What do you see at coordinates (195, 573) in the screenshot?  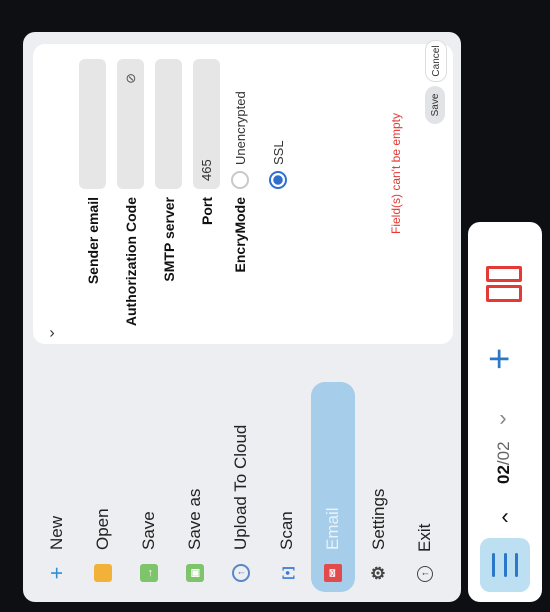 I see `save-as-icon: ▣` at bounding box center [195, 573].